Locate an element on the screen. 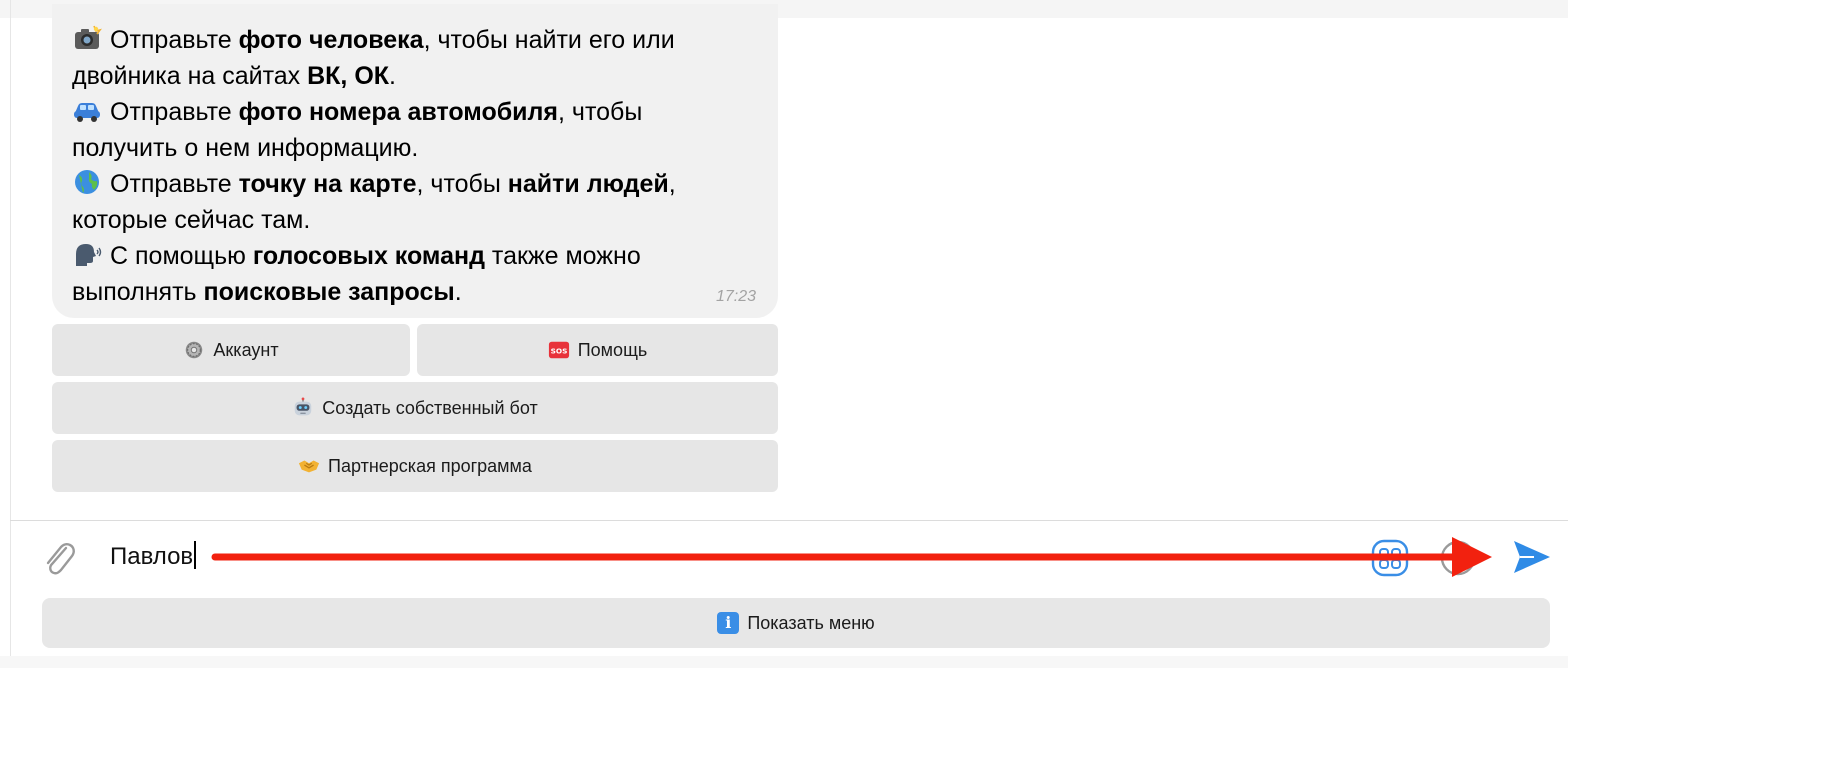 The image size is (1830, 782). message-text-span: двойника на сайтах is located at coordinates (190, 76).